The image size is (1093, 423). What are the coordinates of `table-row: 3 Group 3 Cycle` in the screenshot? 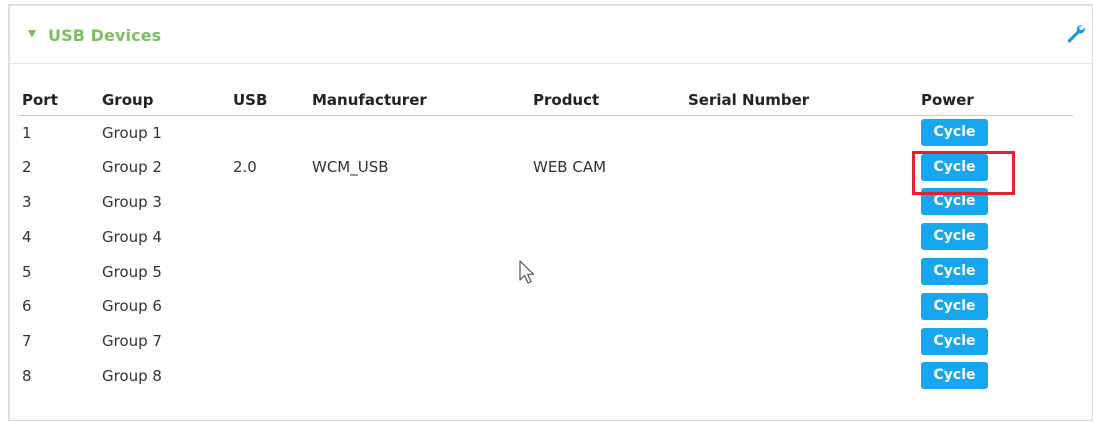 It's located at (545, 202).